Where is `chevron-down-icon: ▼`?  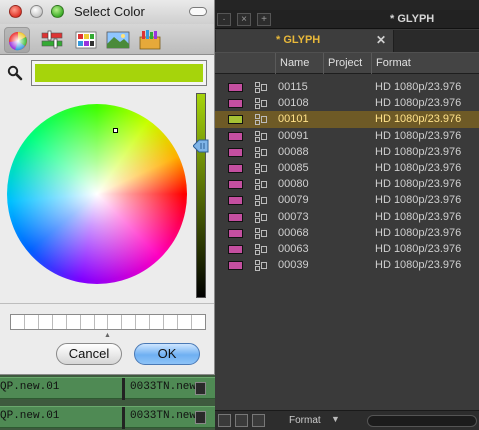 chevron-down-icon: ▼ is located at coordinates (335, 419).